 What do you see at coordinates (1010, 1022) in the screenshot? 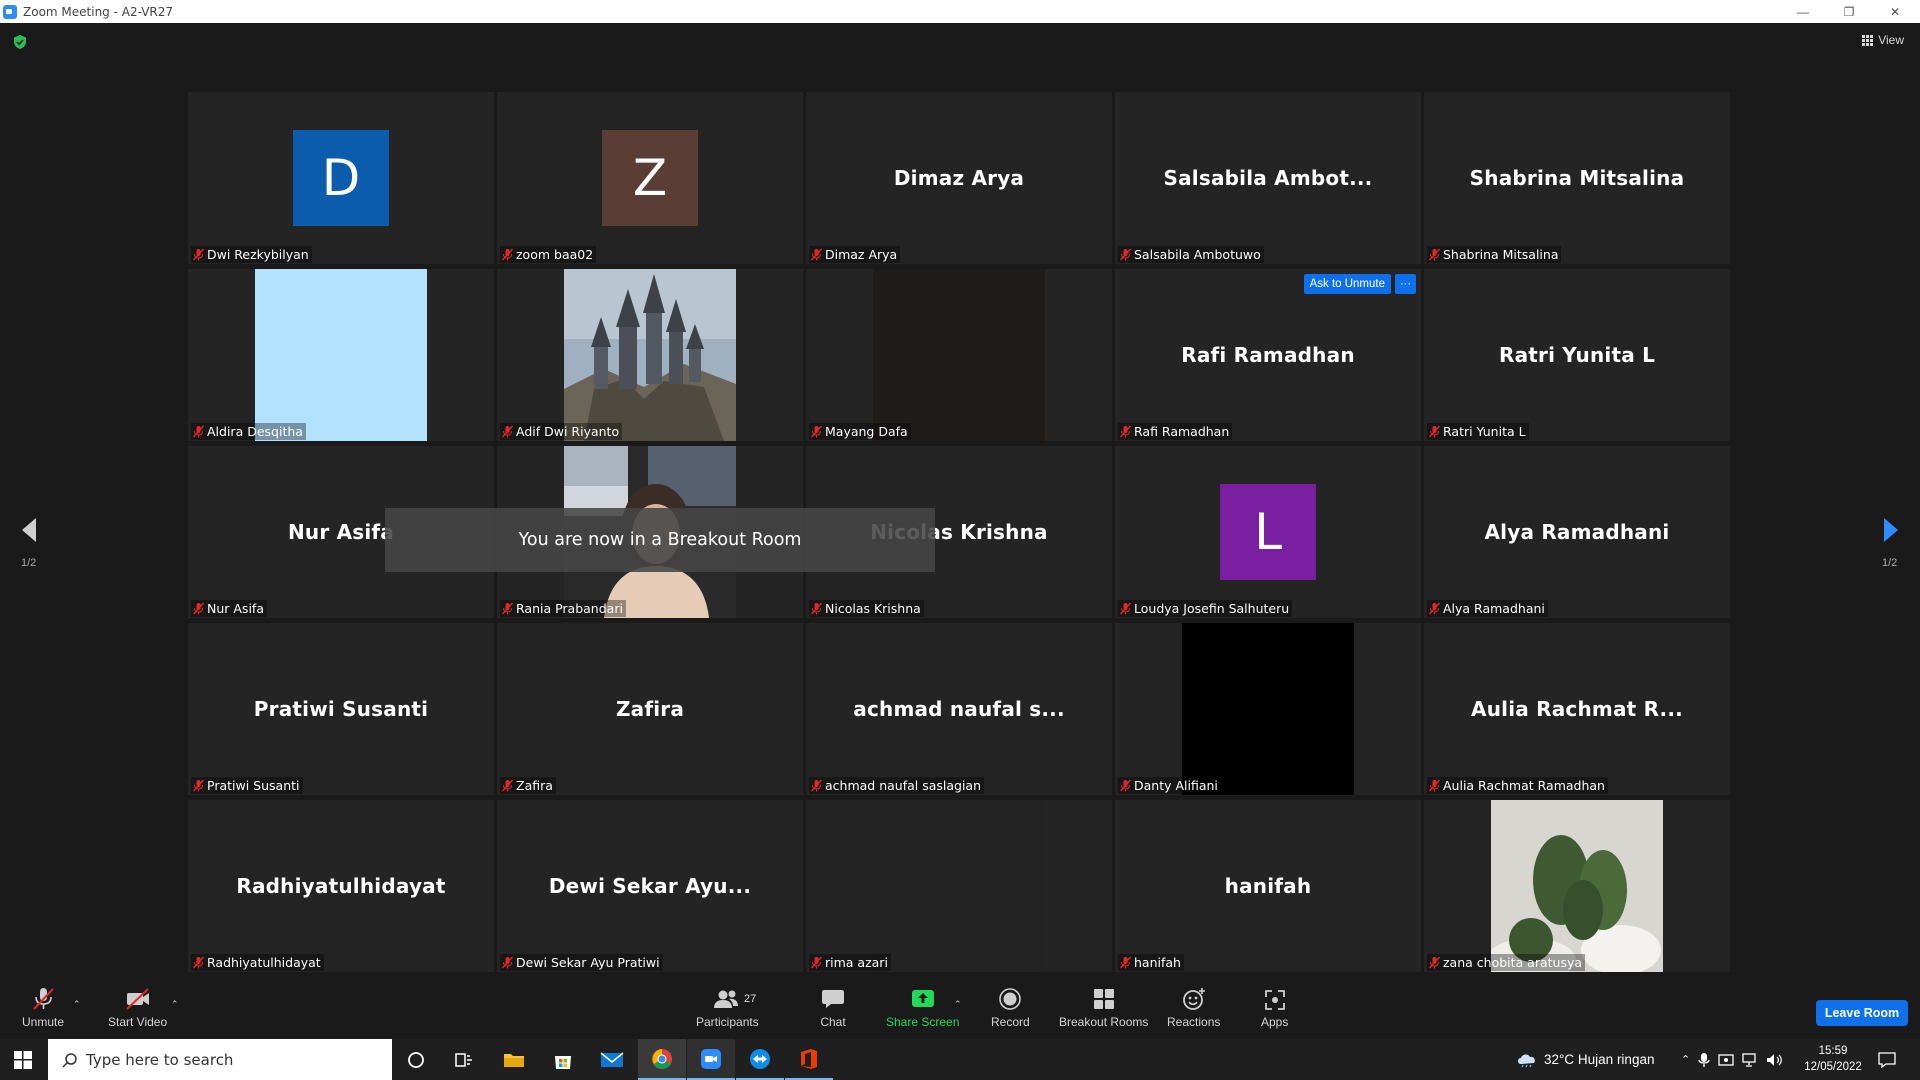
I see `record-label: Record` at bounding box center [1010, 1022].